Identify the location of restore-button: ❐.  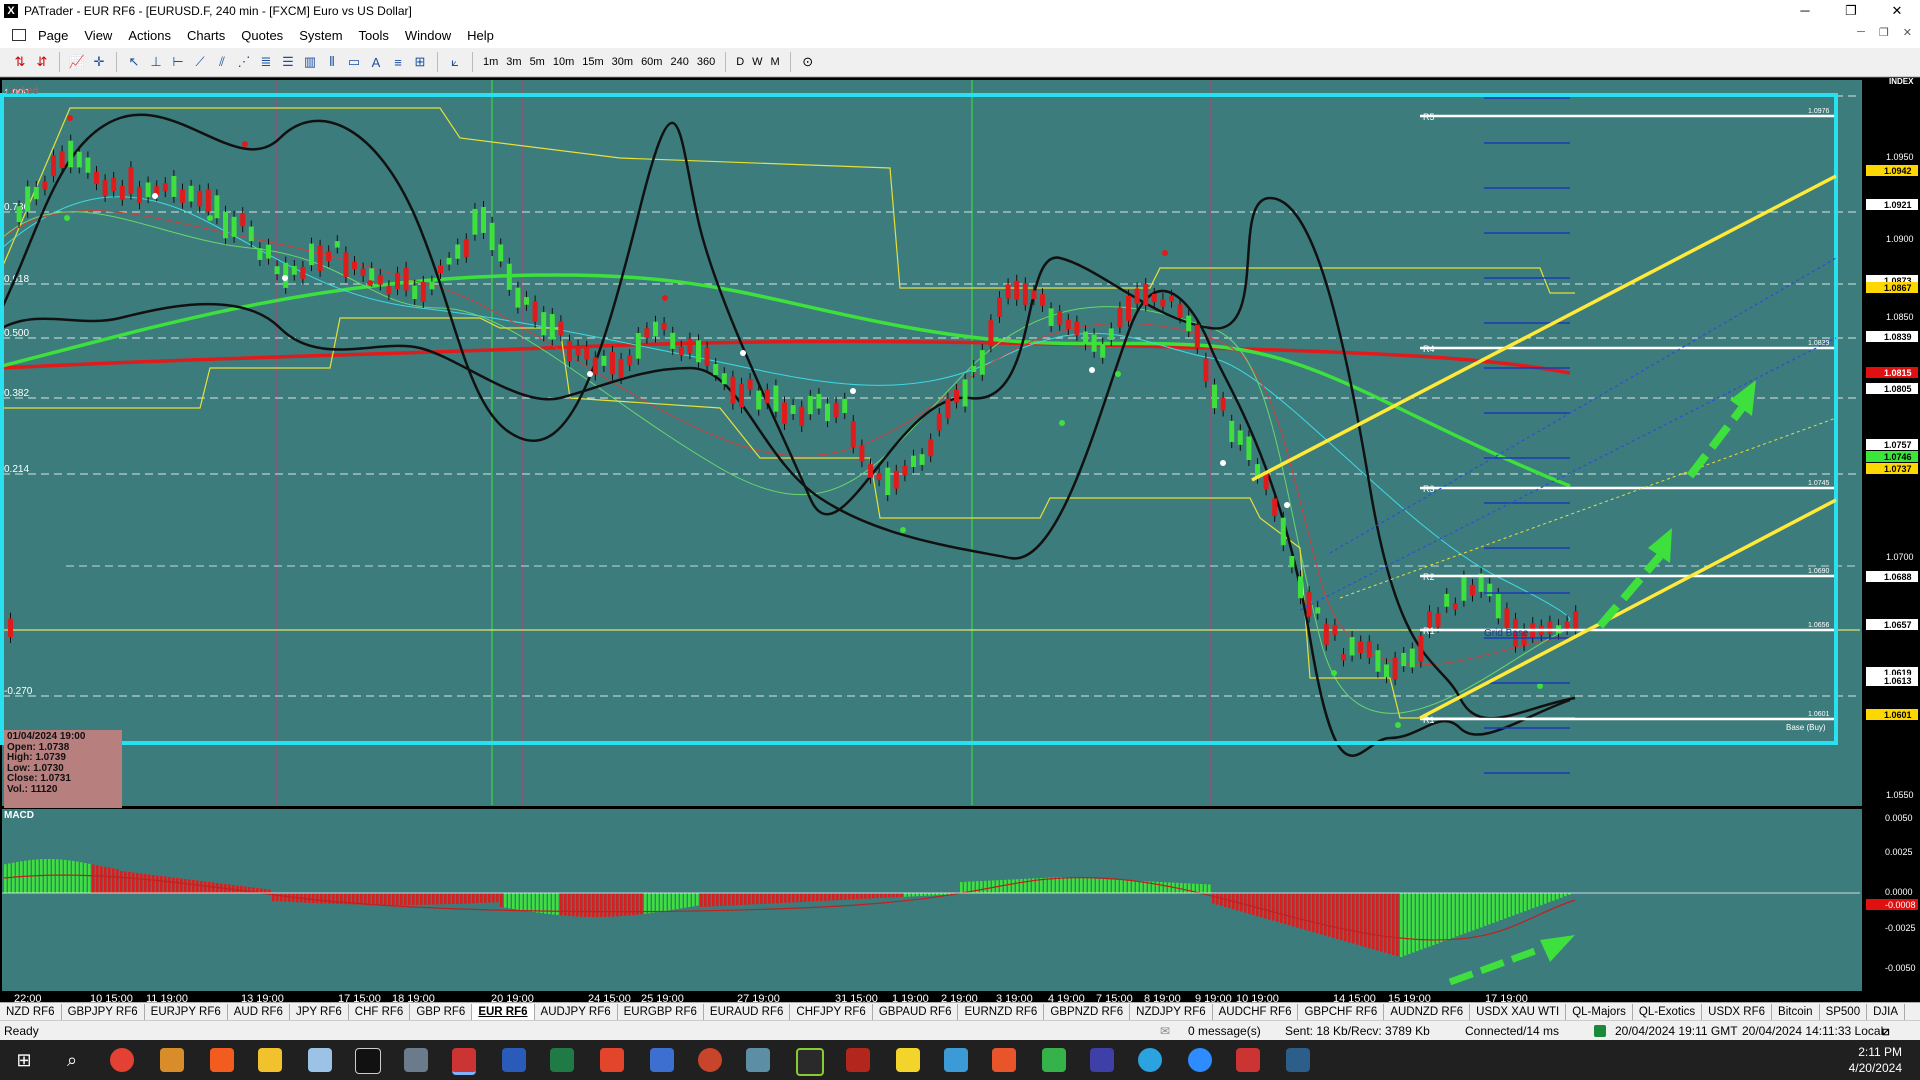
(1851, 11).